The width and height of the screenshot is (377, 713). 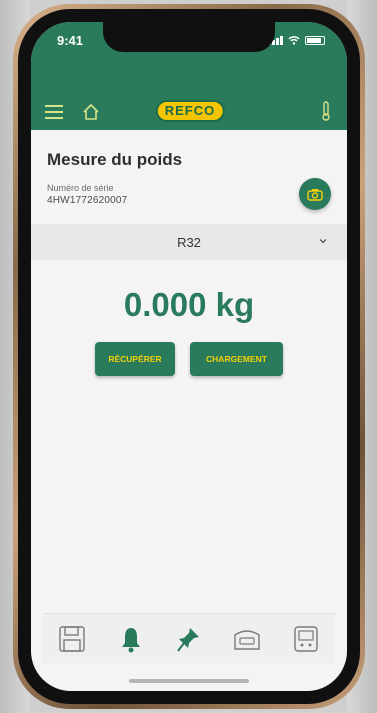 I want to click on refrigerant-select: R32, so click(x=189, y=242).